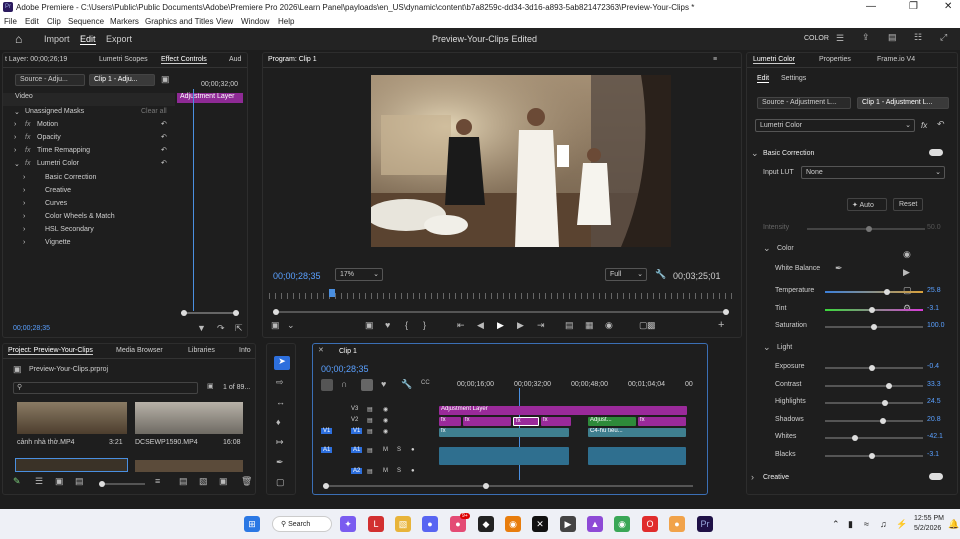 The height and width of the screenshot is (539, 960). Describe the element at coordinates (278, 422) in the screenshot. I see `razor-icon: ♦` at that location.